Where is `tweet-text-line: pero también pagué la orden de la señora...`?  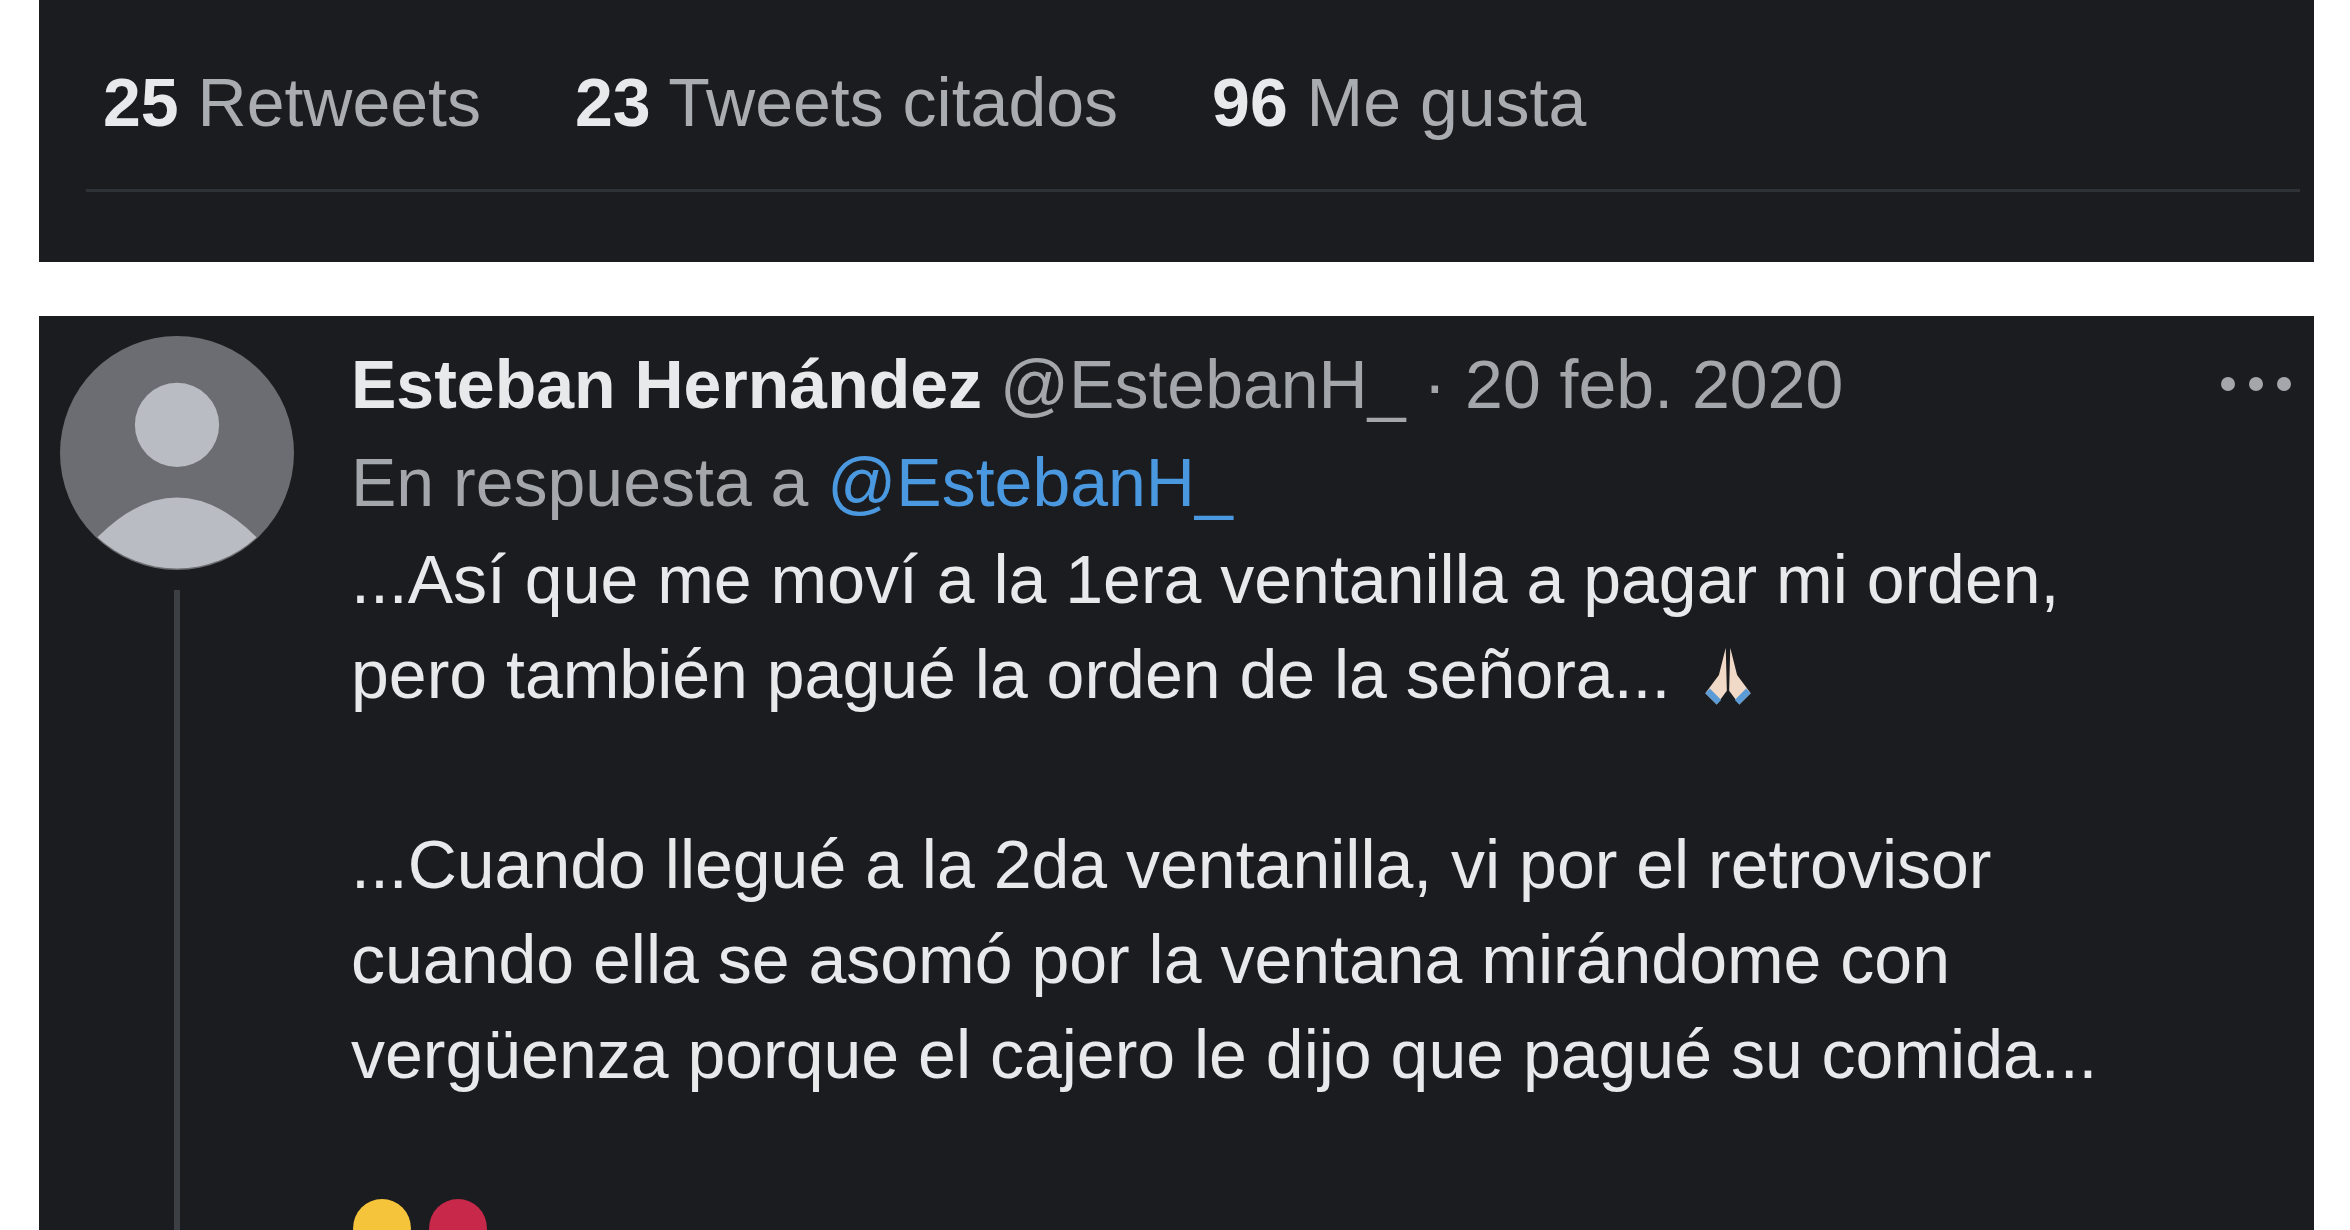 tweet-text-line: pero también pagué la orden de la señora... is located at coordinates (1011, 674).